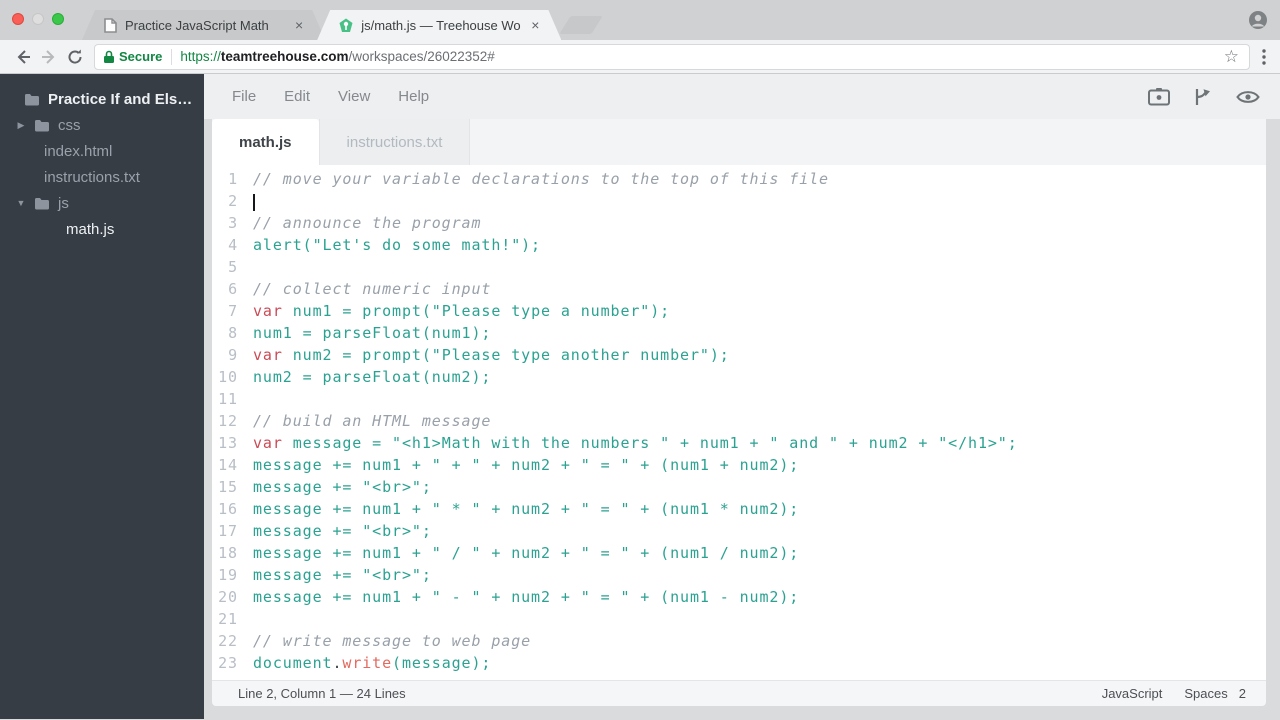 The width and height of the screenshot is (1280, 720). Describe the element at coordinates (293, 663) in the screenshot. I see `code-token-code: document` at that location.